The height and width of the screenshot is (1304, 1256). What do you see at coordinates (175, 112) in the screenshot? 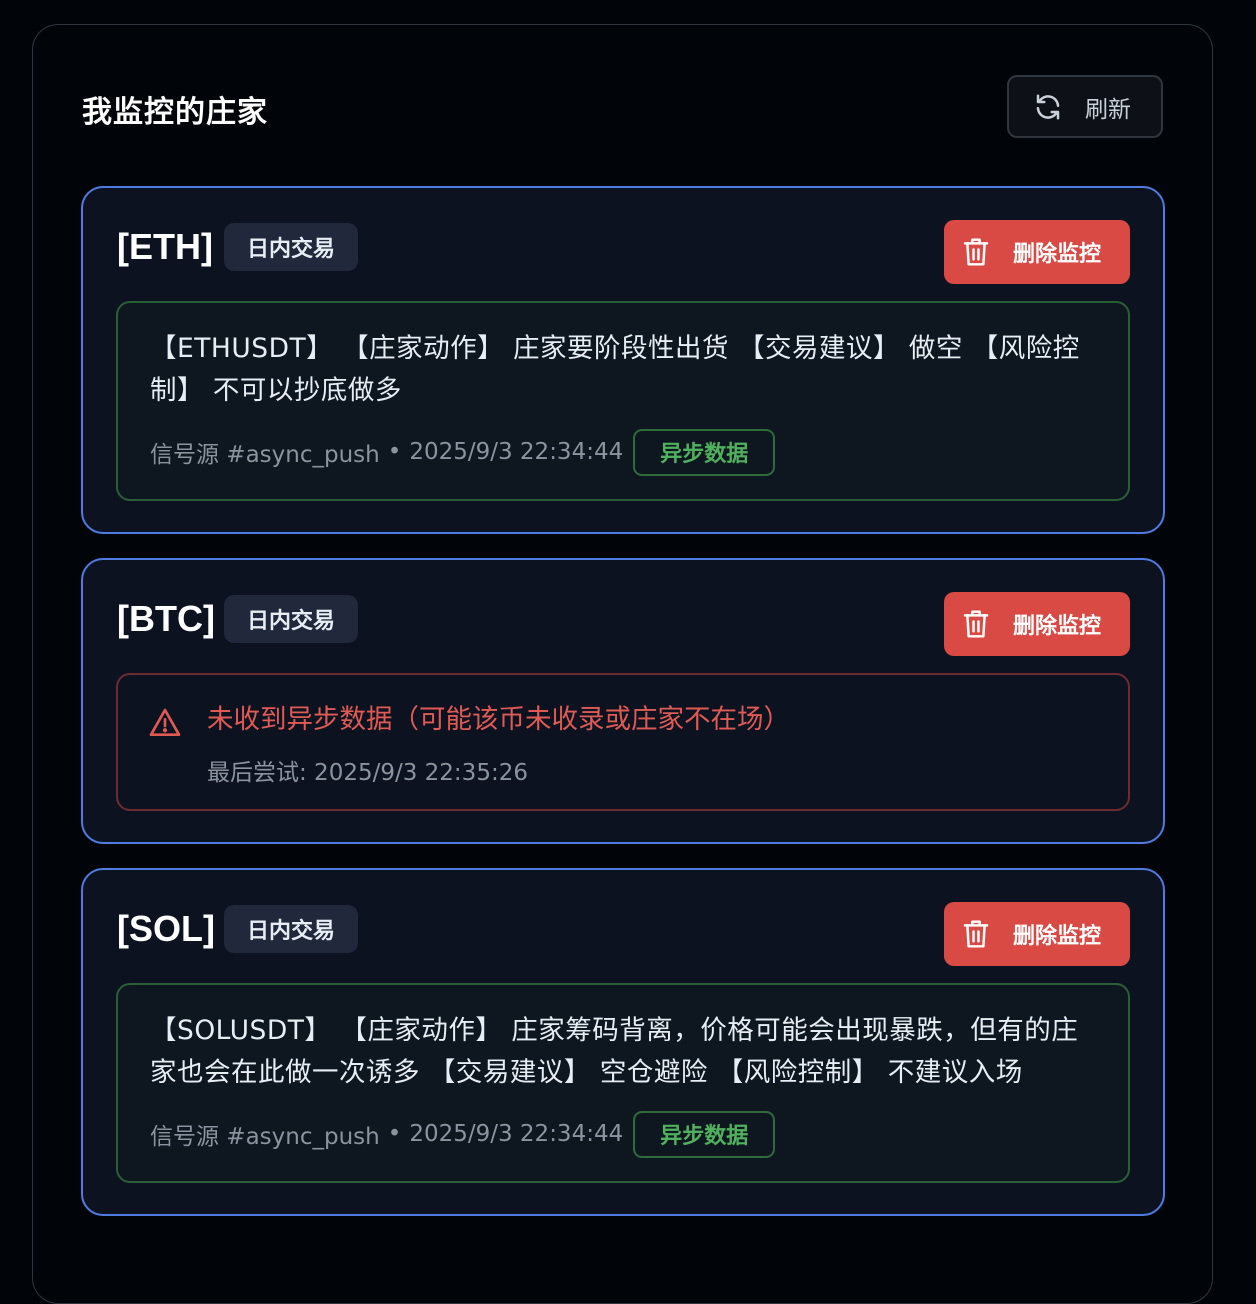
I see `panel-title: 我监控的庄家` at bounding box center [175, 112].